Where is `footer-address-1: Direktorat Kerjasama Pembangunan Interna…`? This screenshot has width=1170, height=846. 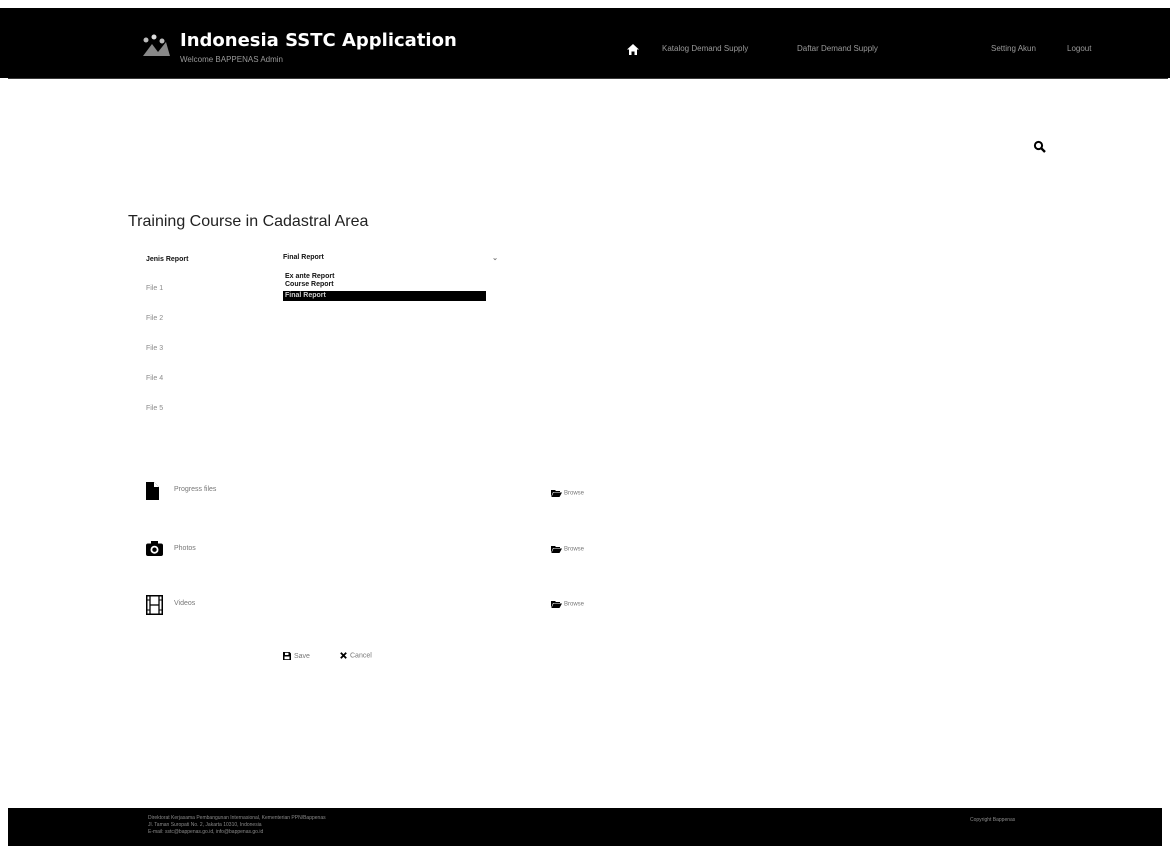
footer-address-1: Direktorat Kerjasama Pembangunan Interna… is located at coordinates (237, 818).